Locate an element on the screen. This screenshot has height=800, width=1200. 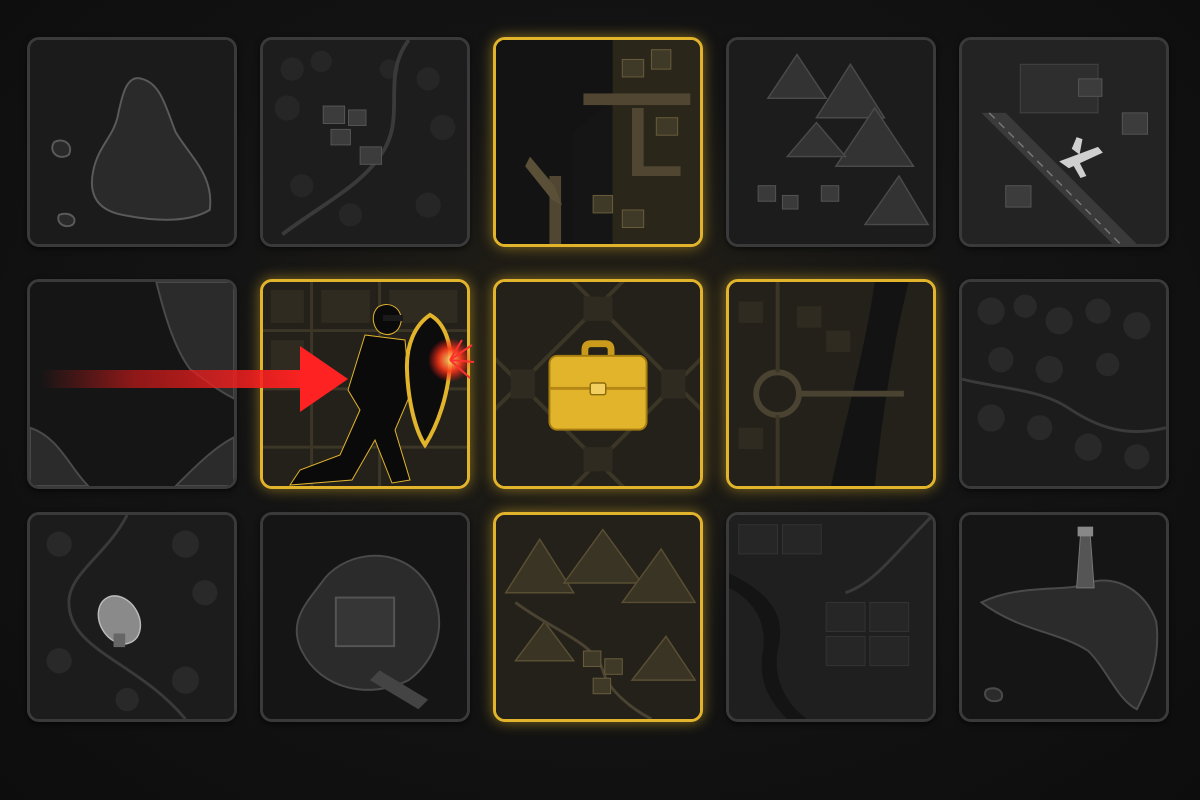
tile-lighthouse-island is located at coordinates (1064, 617).